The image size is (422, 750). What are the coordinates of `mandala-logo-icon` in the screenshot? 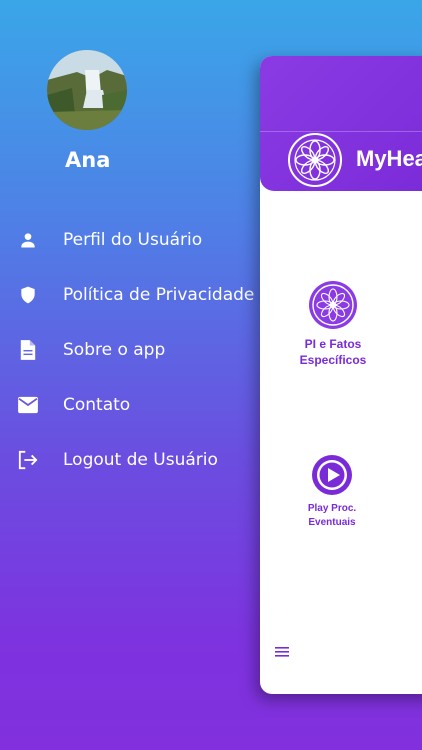 It's located at (315, 160).